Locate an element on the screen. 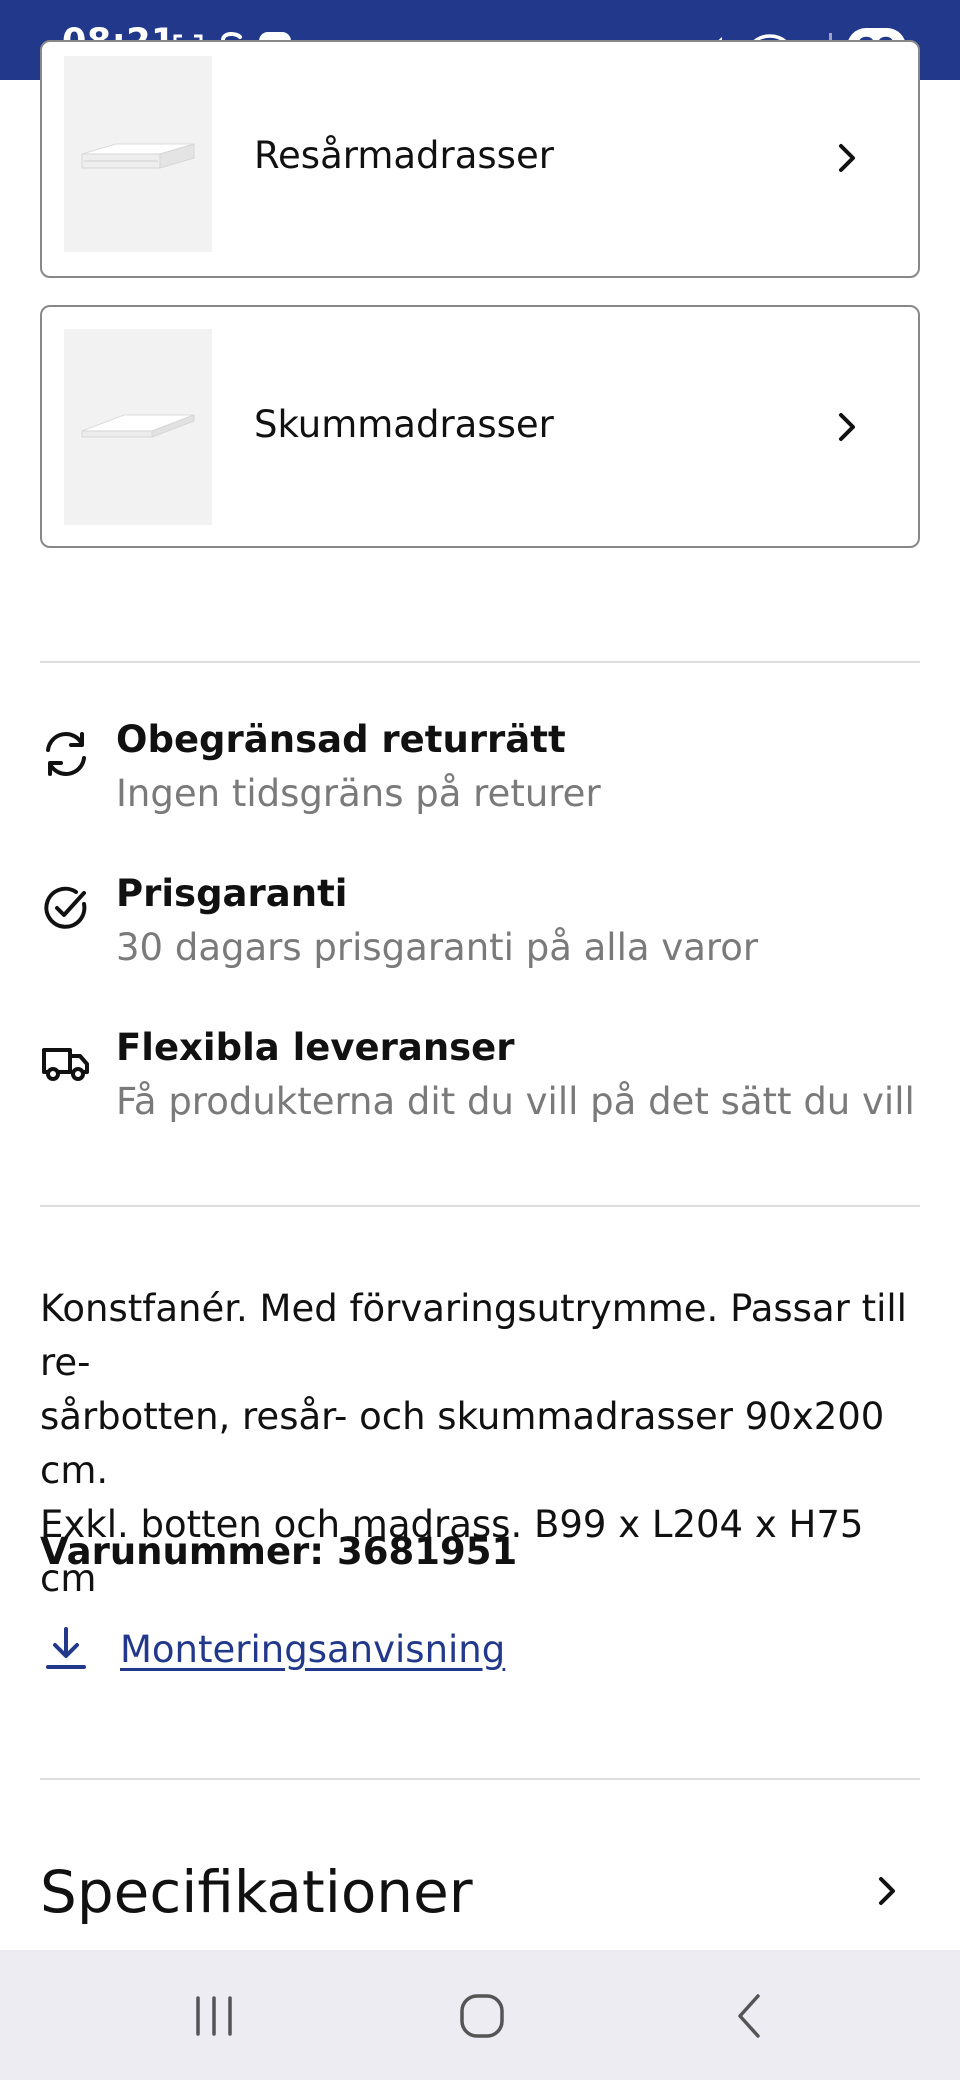 This screenshot has height=2080, width=960. back-icon is located at coordinates (749, 2016).